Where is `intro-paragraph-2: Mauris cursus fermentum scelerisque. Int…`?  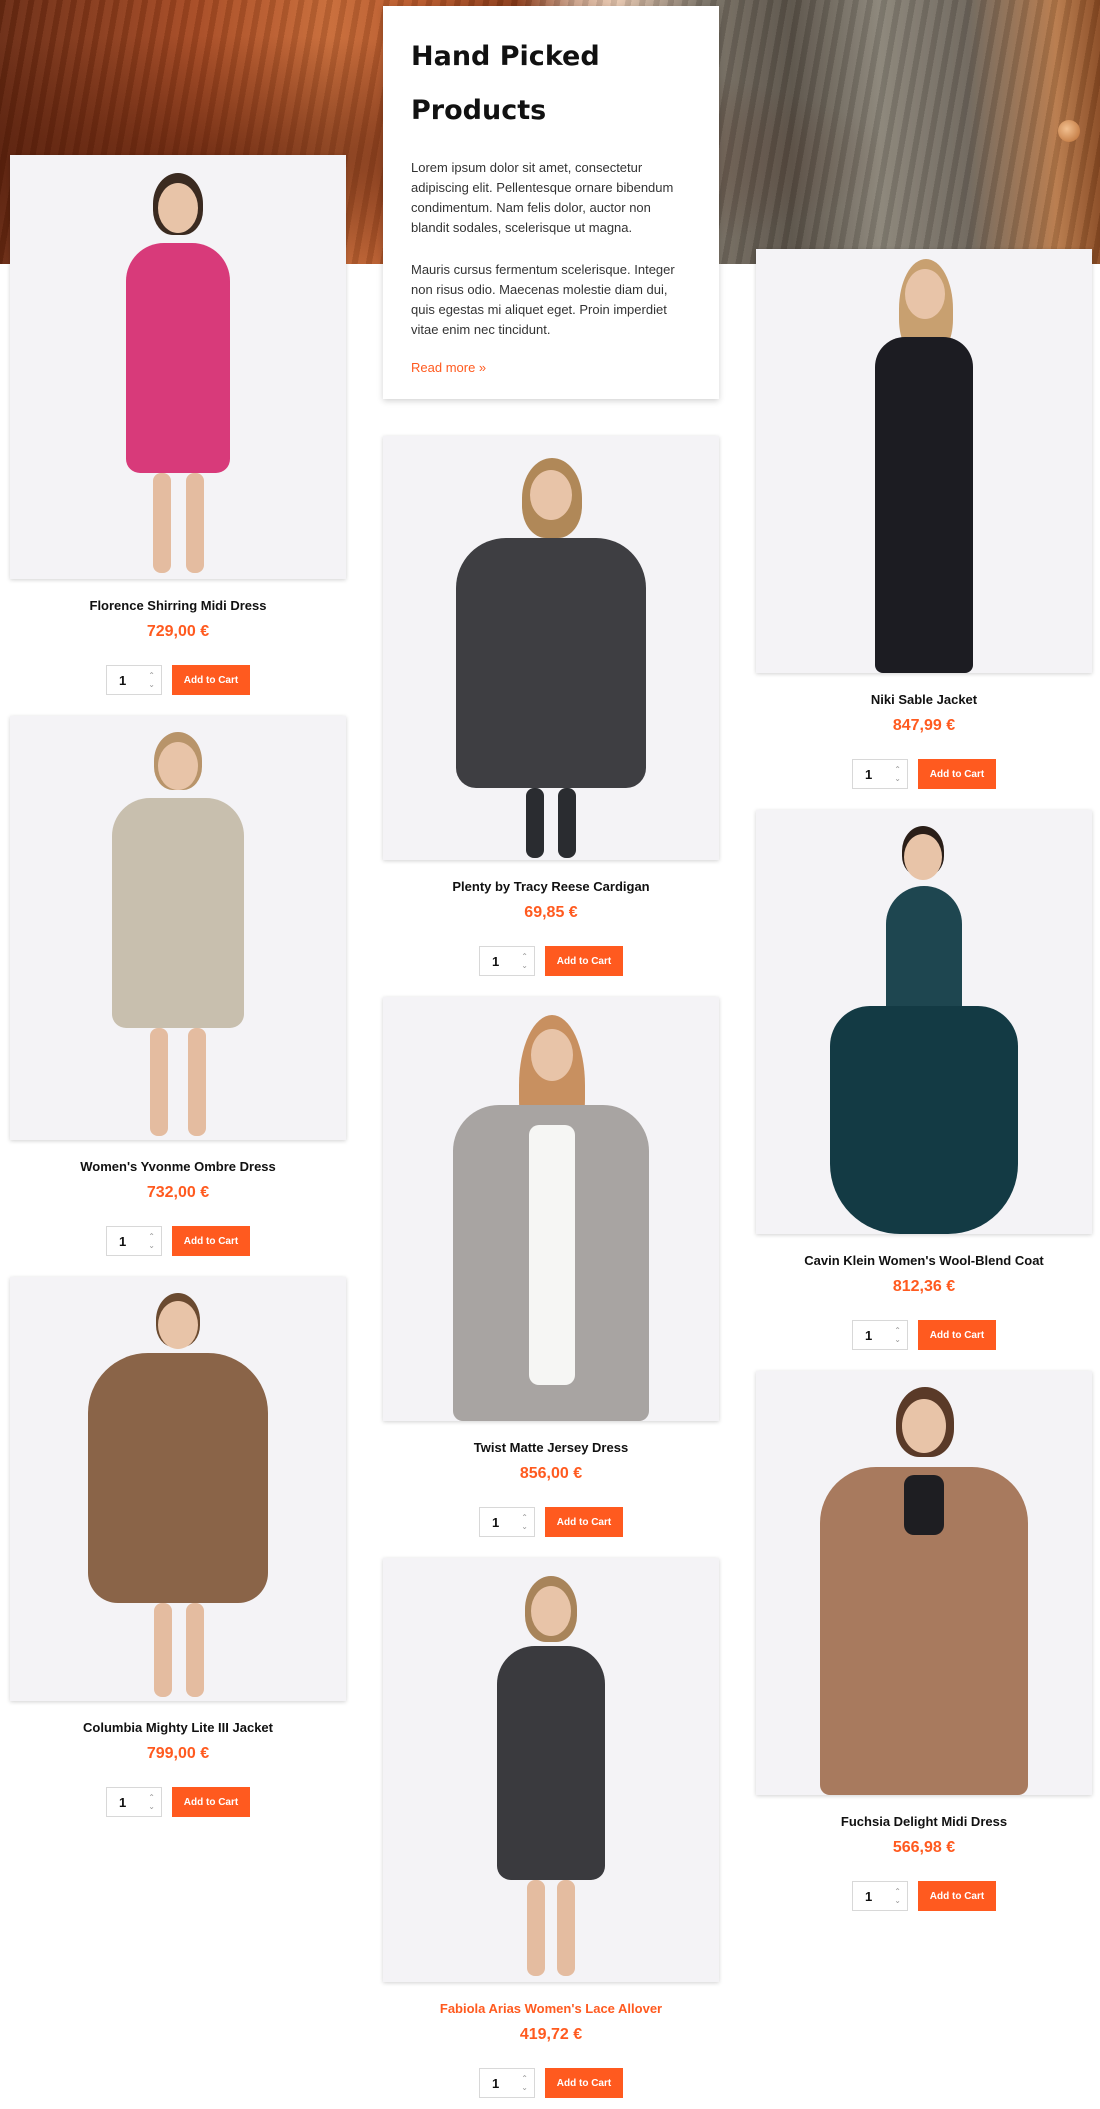 intro-paragraph-2: Mauris cursus fermentum scelerisque. Int… is located at coordinates (543, 299).